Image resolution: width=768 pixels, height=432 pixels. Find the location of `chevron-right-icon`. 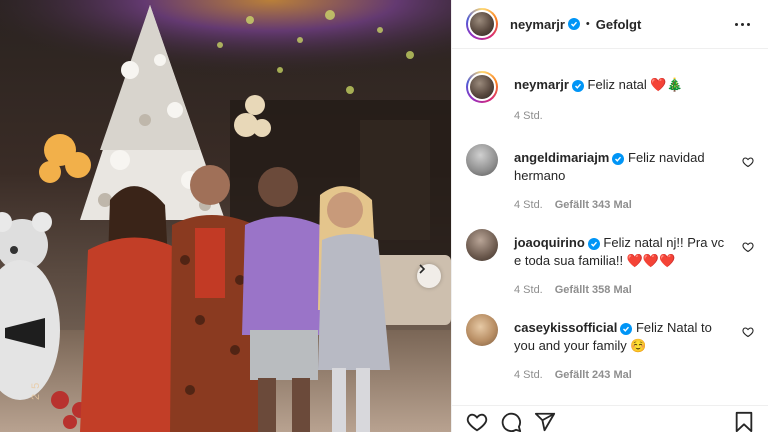

chevron-right-icon is located at coordinates (422, 269).